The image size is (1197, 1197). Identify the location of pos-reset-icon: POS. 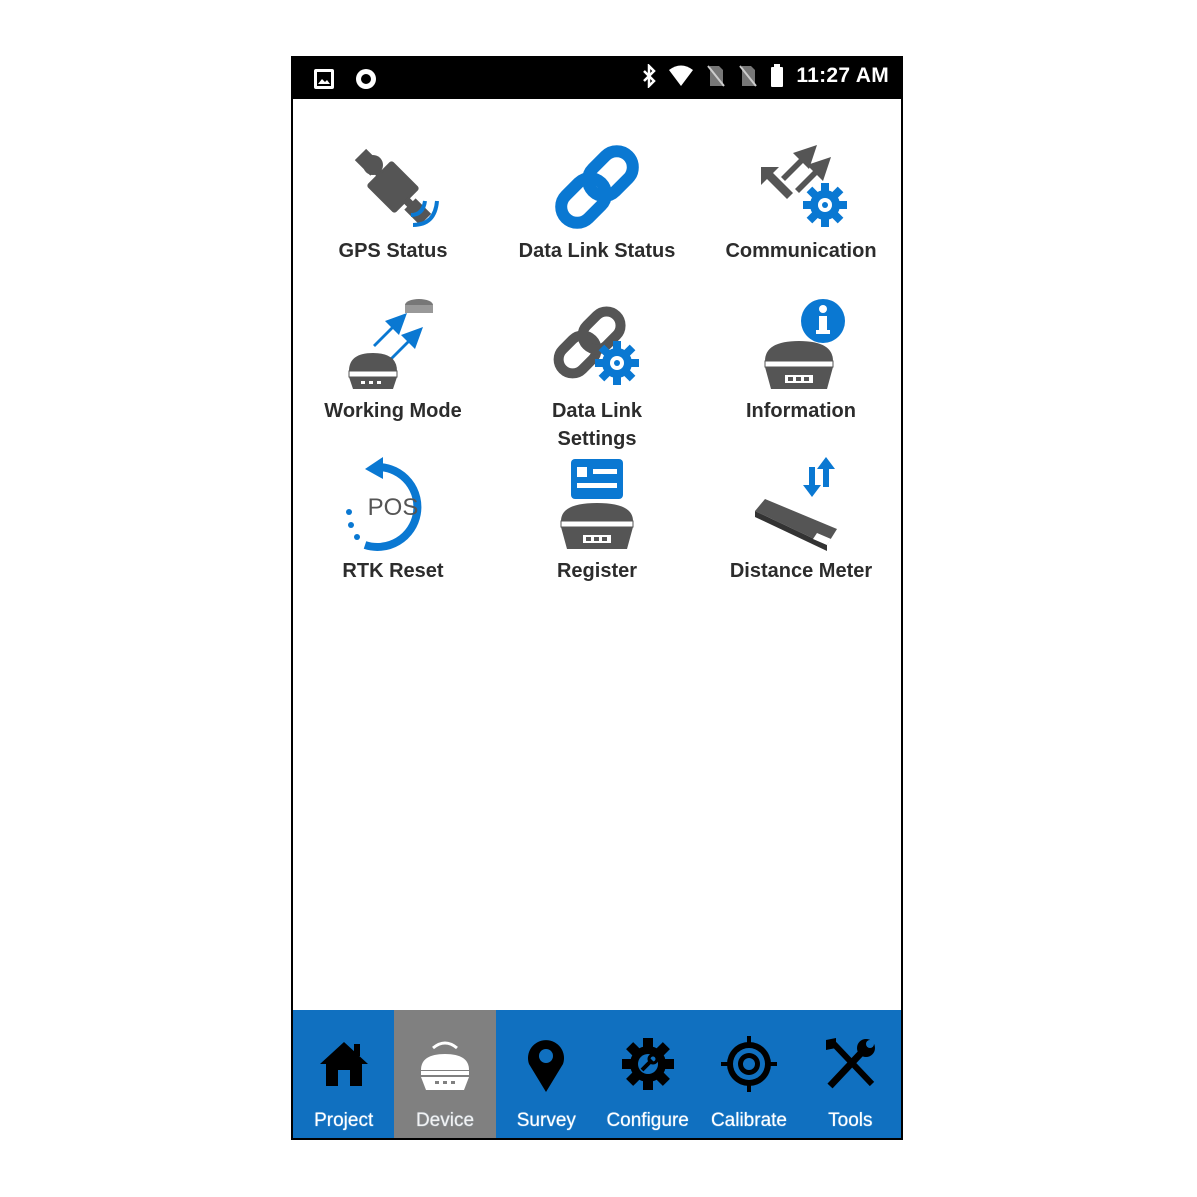
(384, 504).